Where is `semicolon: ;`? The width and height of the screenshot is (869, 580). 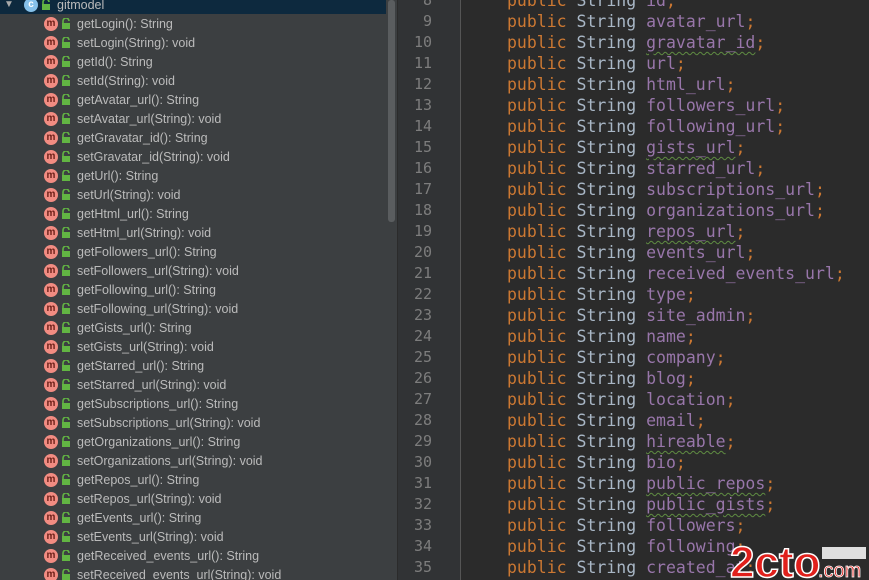
semicolon: ; is located at coordinates (760, 42).